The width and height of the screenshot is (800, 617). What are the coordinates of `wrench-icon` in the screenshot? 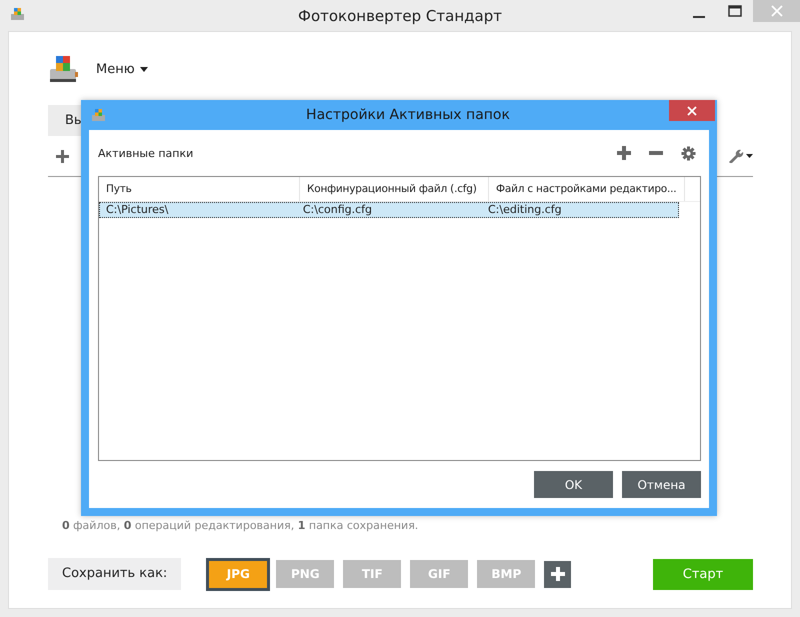 It's located at (740, 156).